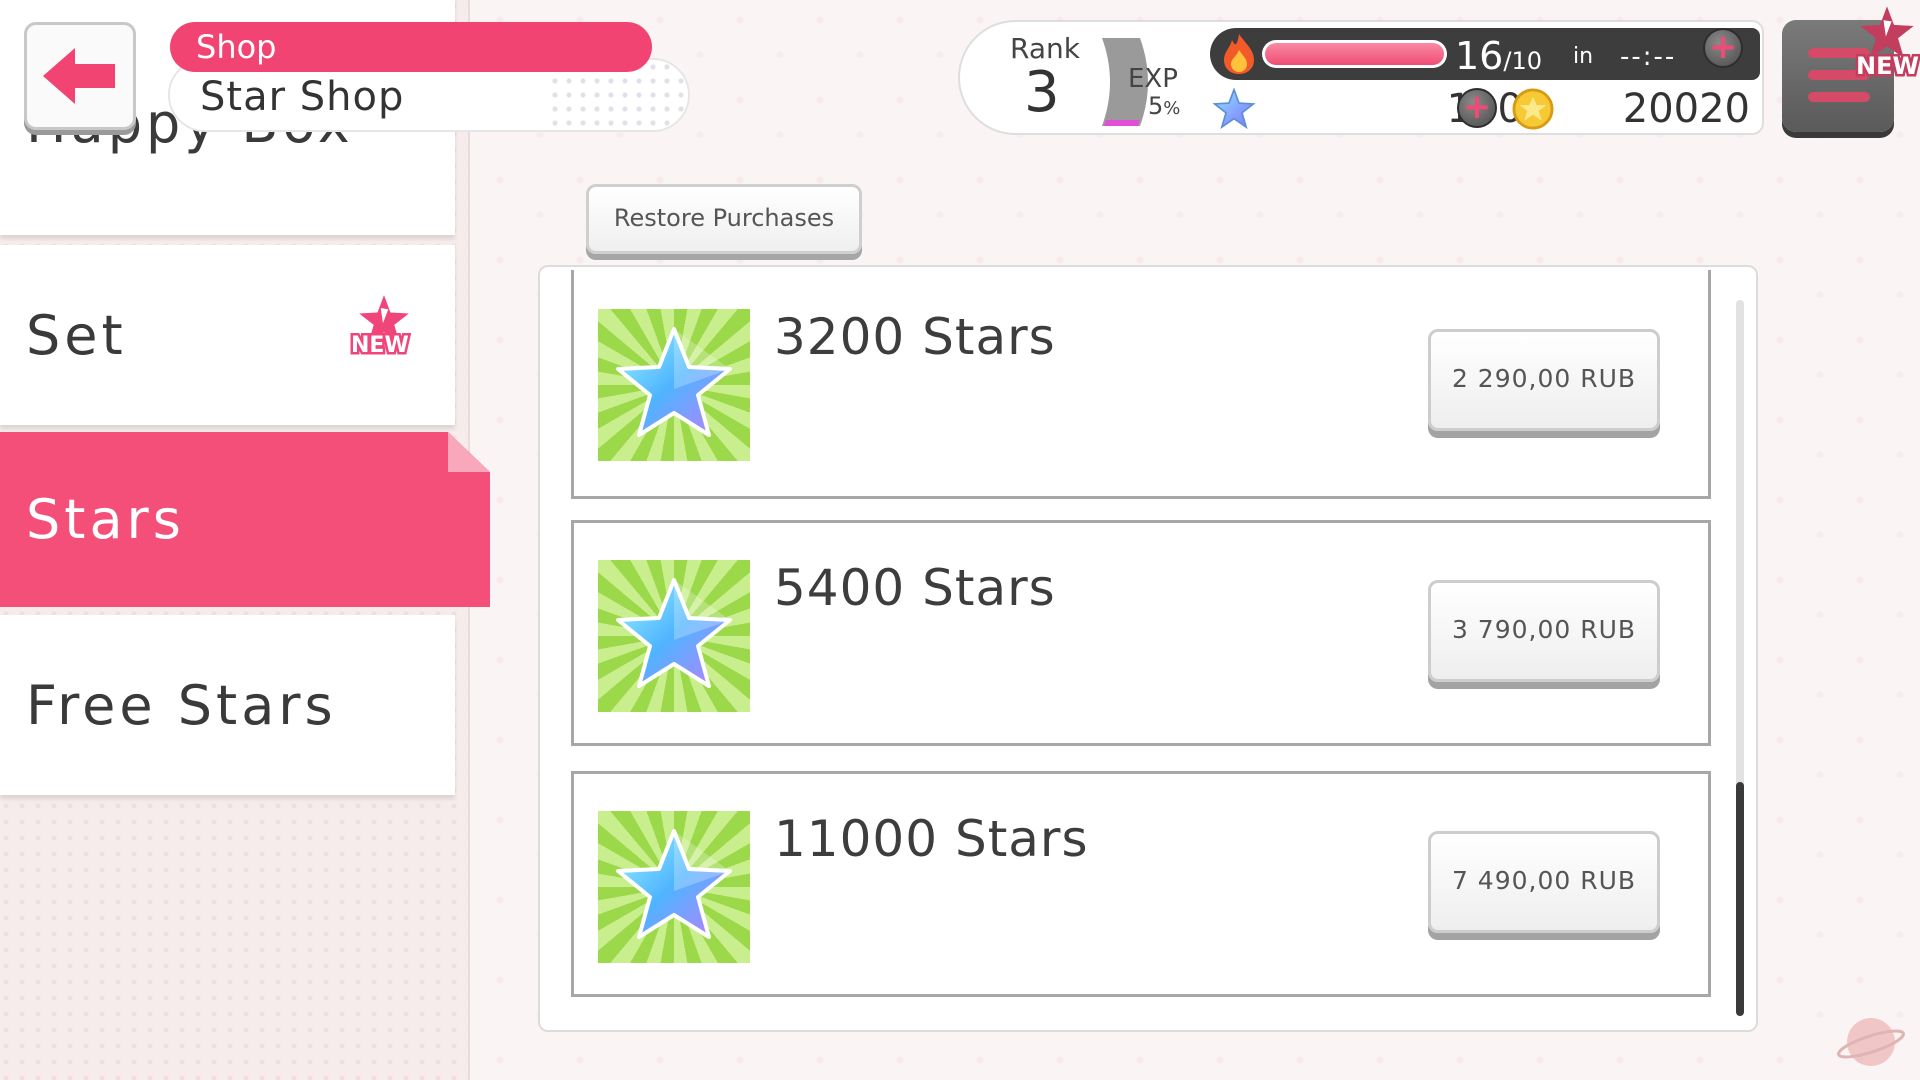 Image resolution: width=1920 pixels, height=1080 pixels. Describe the element at coordinates (1239, 54) in the screenshot. I see `flame-icon` at that location.